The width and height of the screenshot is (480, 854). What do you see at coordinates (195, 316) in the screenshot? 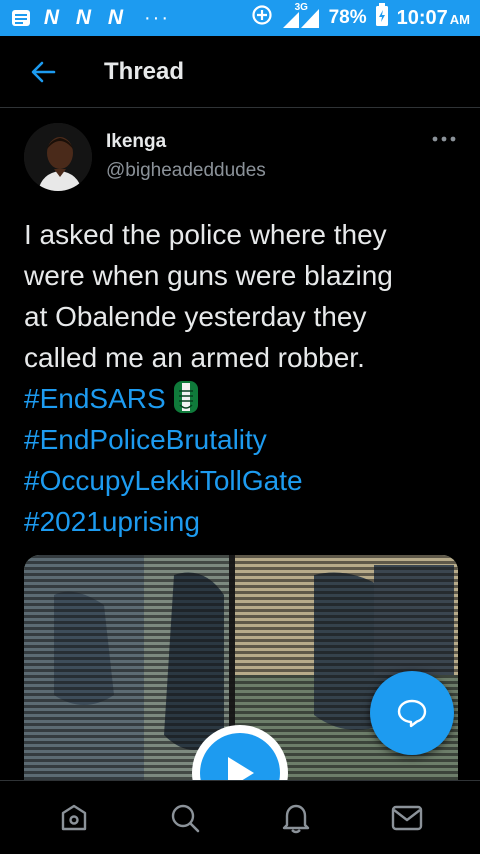
I see `tweet-text-line: at Obalende yesterday they` at bounding box center [195, 316].